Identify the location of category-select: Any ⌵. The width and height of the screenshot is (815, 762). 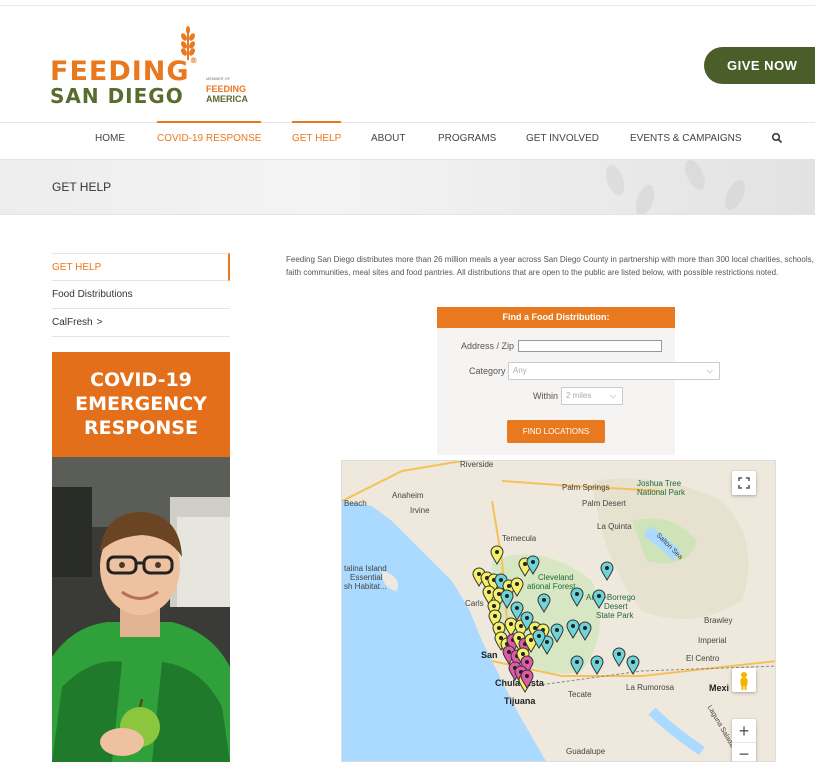
(614, 371).